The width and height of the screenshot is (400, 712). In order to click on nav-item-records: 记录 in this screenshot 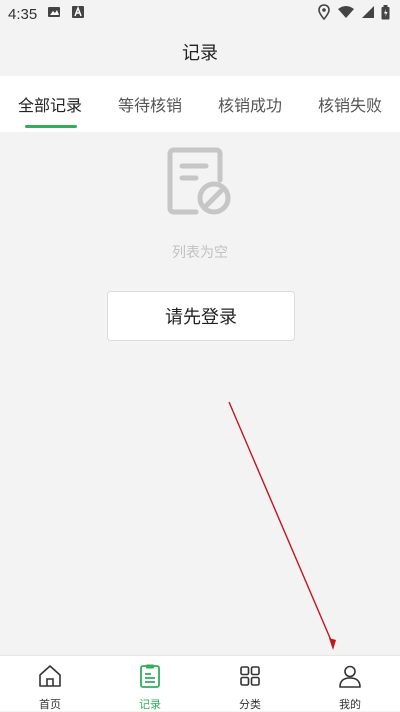, I will do `click(150, 684)`.